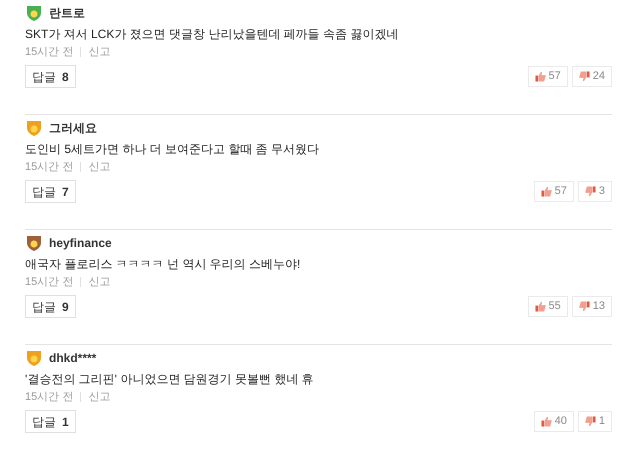 This screenshot has height=459, width=641. I want to click on reply-button: 답글 8, so click(50, 76).